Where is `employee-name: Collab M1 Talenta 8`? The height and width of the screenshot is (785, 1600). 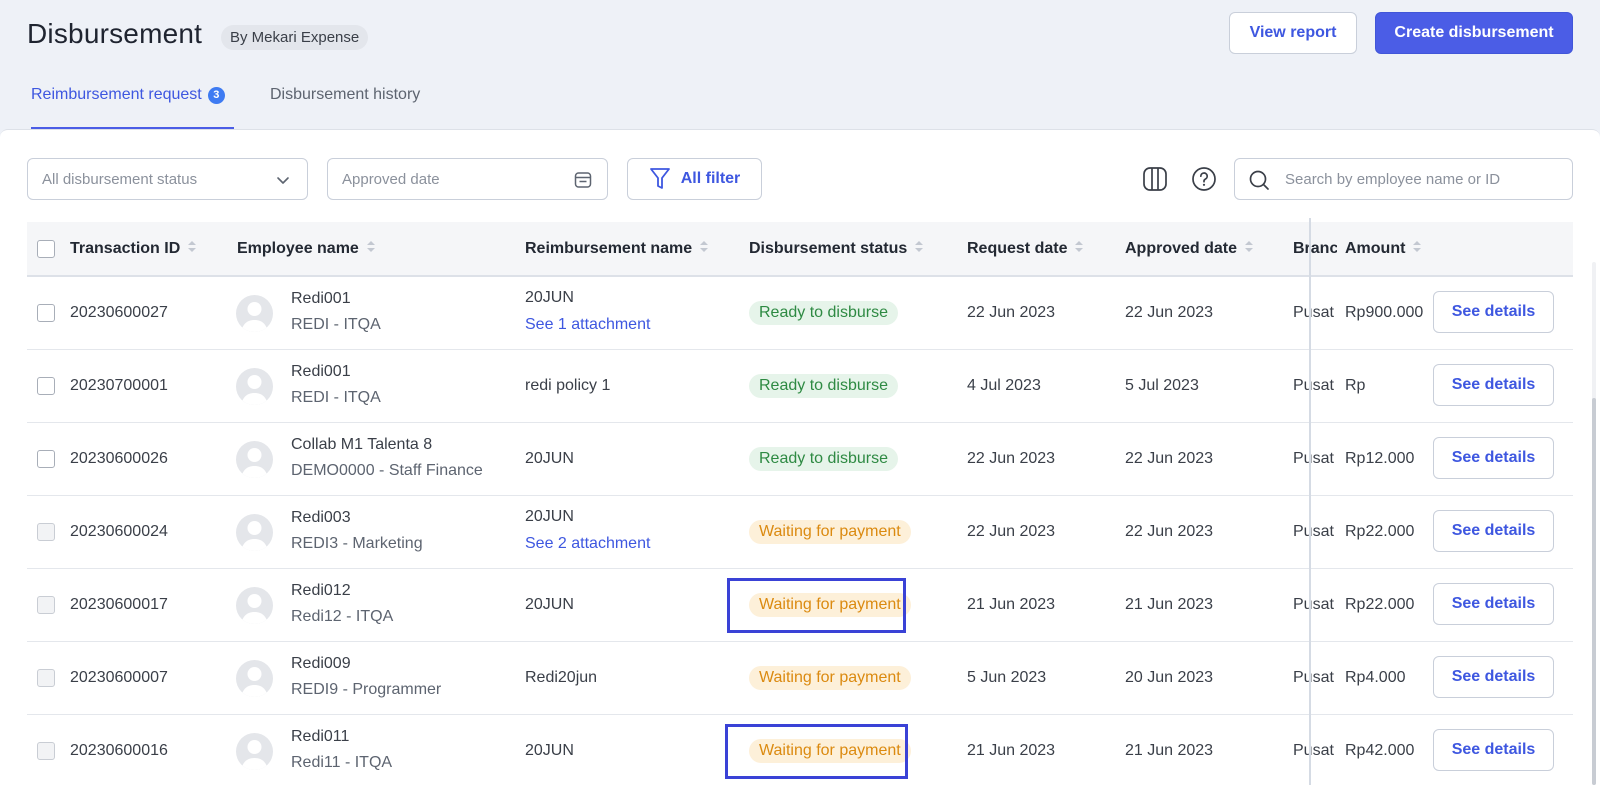
employee-name: Collab M1 Talenta 8 is located at coordinates (362, 444).